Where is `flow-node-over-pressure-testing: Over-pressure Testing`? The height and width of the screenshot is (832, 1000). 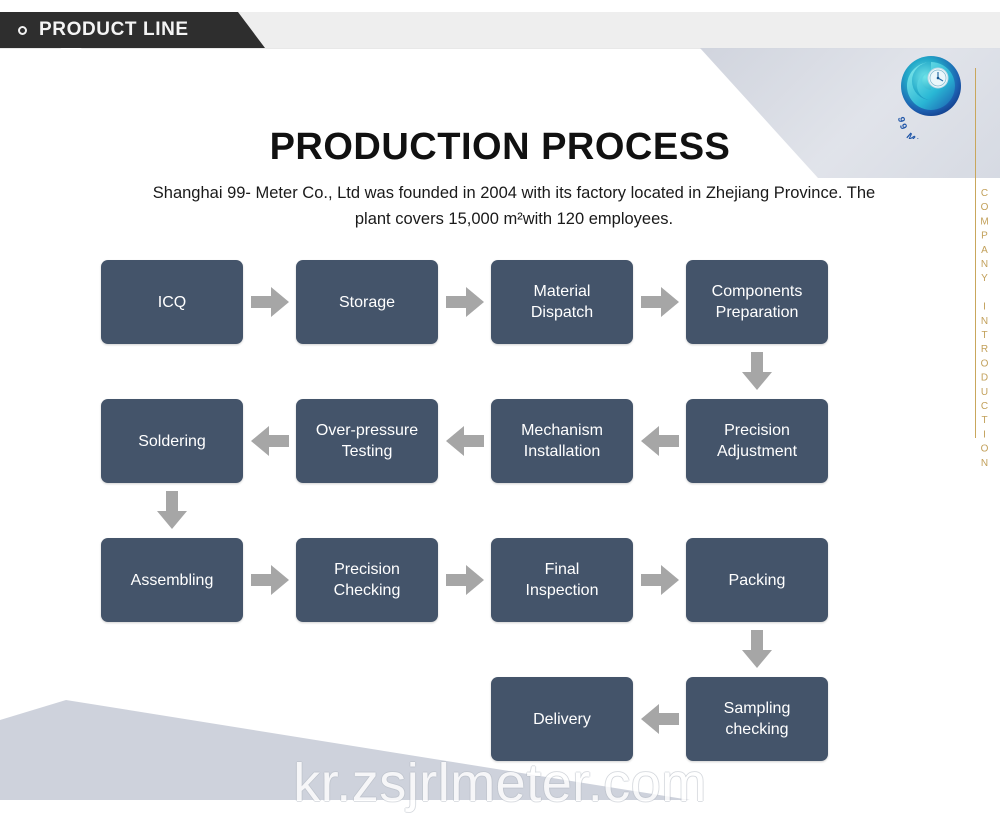 flow-node-over-pressure-testing: Over-pressure Testing is located at coordinates (367, 441).